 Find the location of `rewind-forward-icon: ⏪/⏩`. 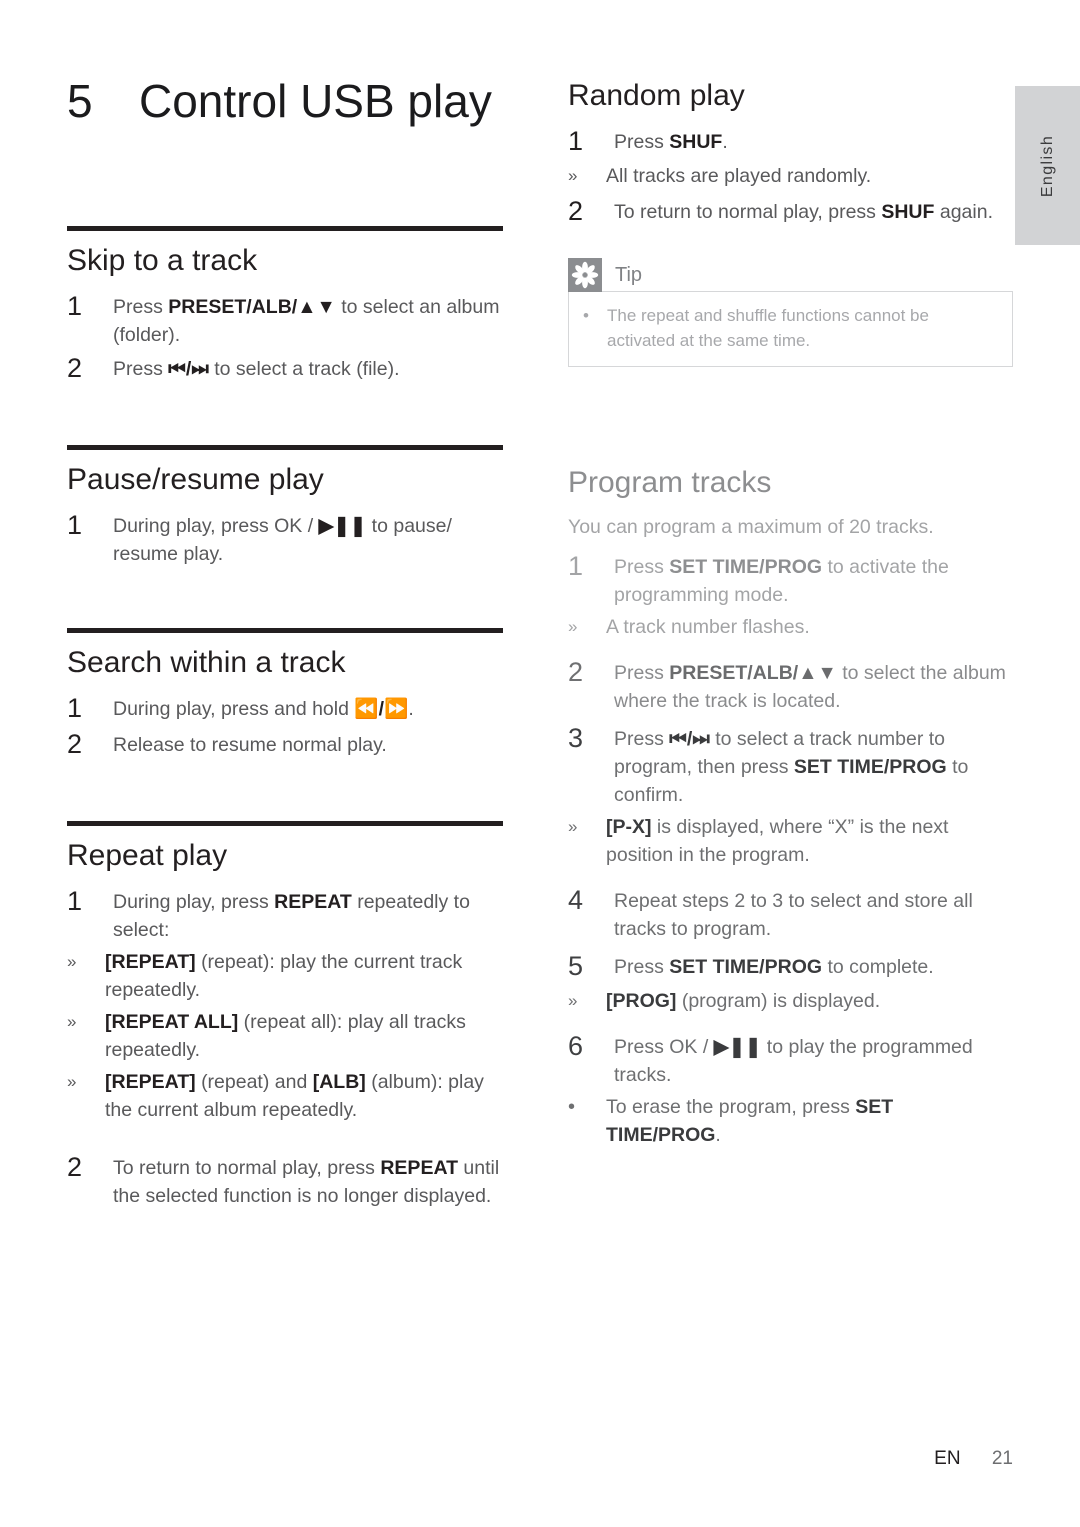

rewind-forward-icon: ⏪/⏩ is located at coordinates (381, 709).